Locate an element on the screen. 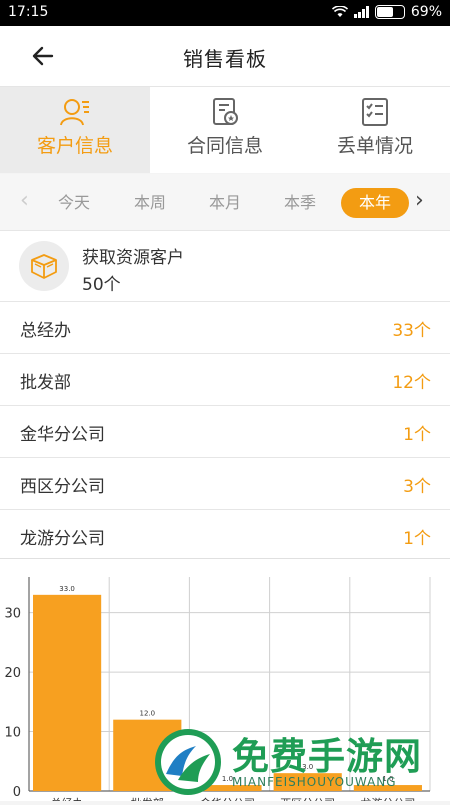 This screenshot has height=805, width=450. chevron-left-icon: ‹ is located at coordinates (24, 200).